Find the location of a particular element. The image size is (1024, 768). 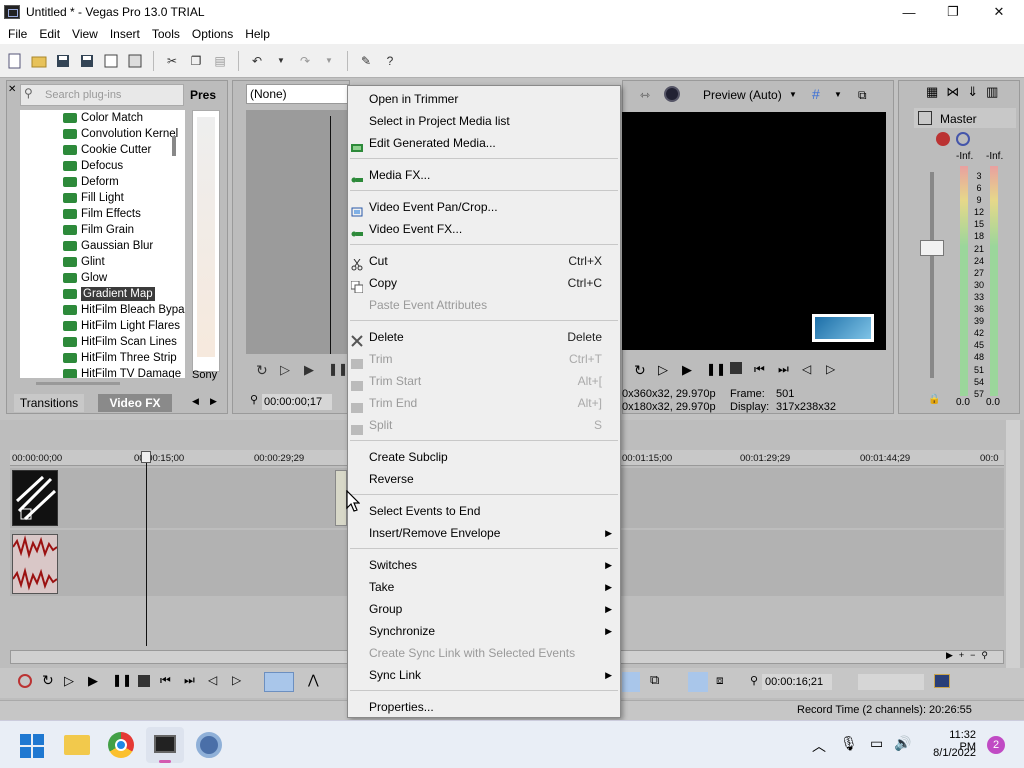

tab-scroll-left-icon: ◀ is located at coordinates (195, 401).